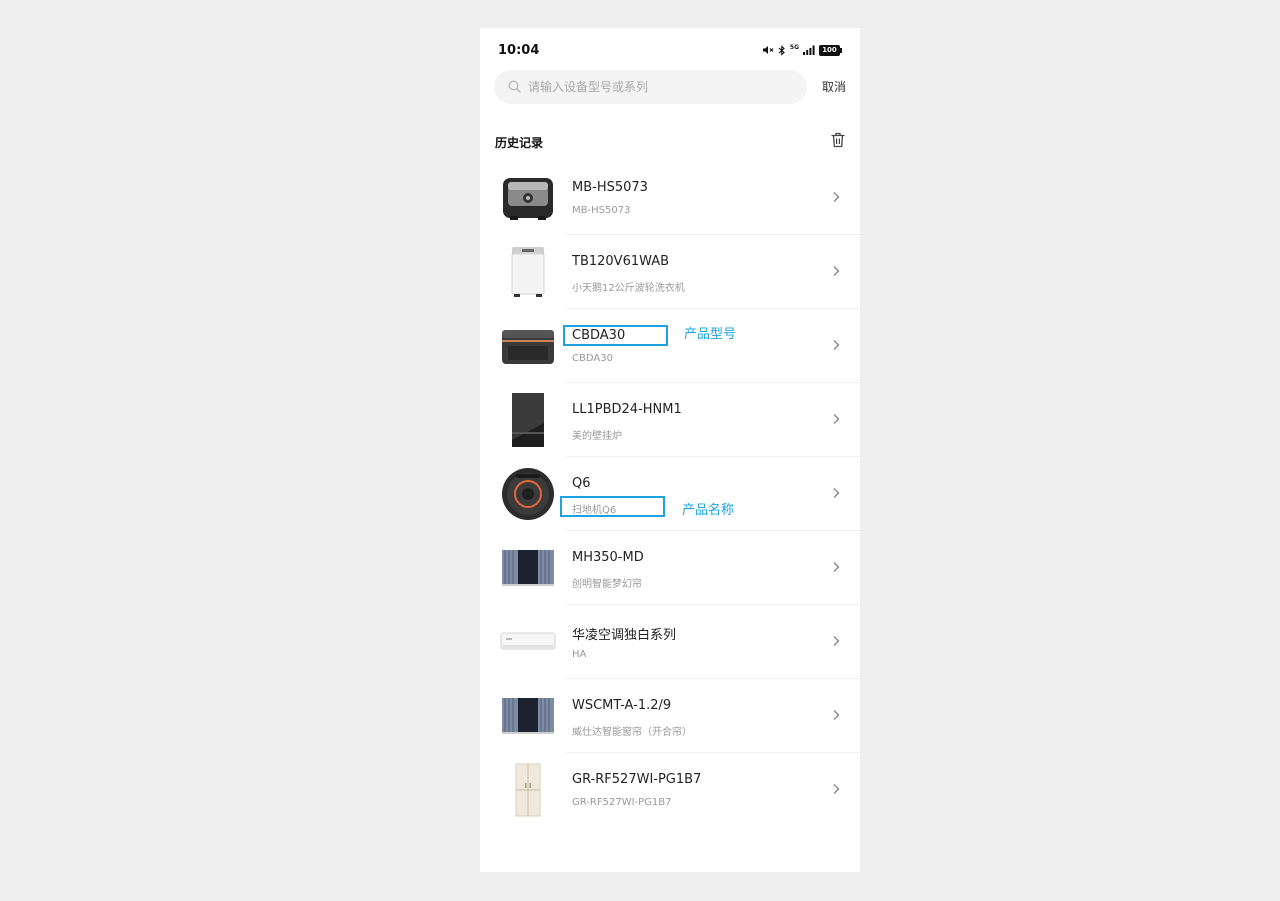 The width and height of the screenshot is (1280, 901). Describe the element at coordinates (607, 584) in the screenshot. I see `product-name: 创明智能梦幻帘` at that location.